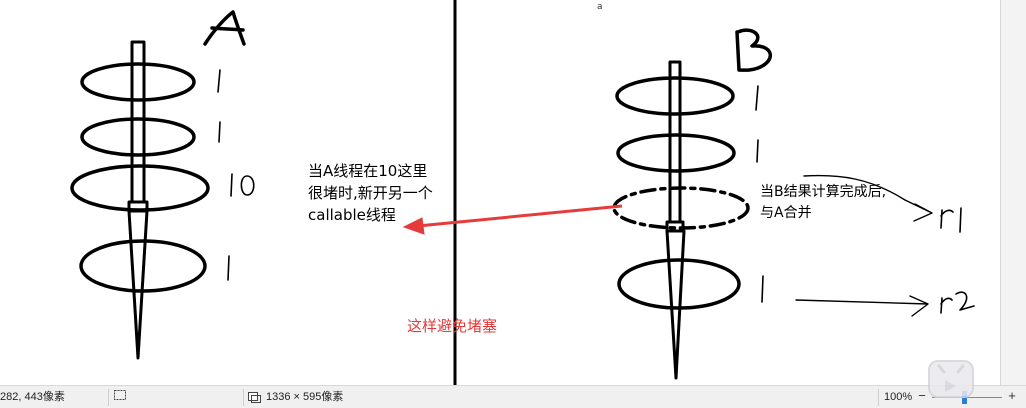 Image resolution: width=1026 pixels, height=408 pixels. Describe the element at coordinates (1013, 192) in the screenshot. I see `vertical-scrollbar-area` at that location.